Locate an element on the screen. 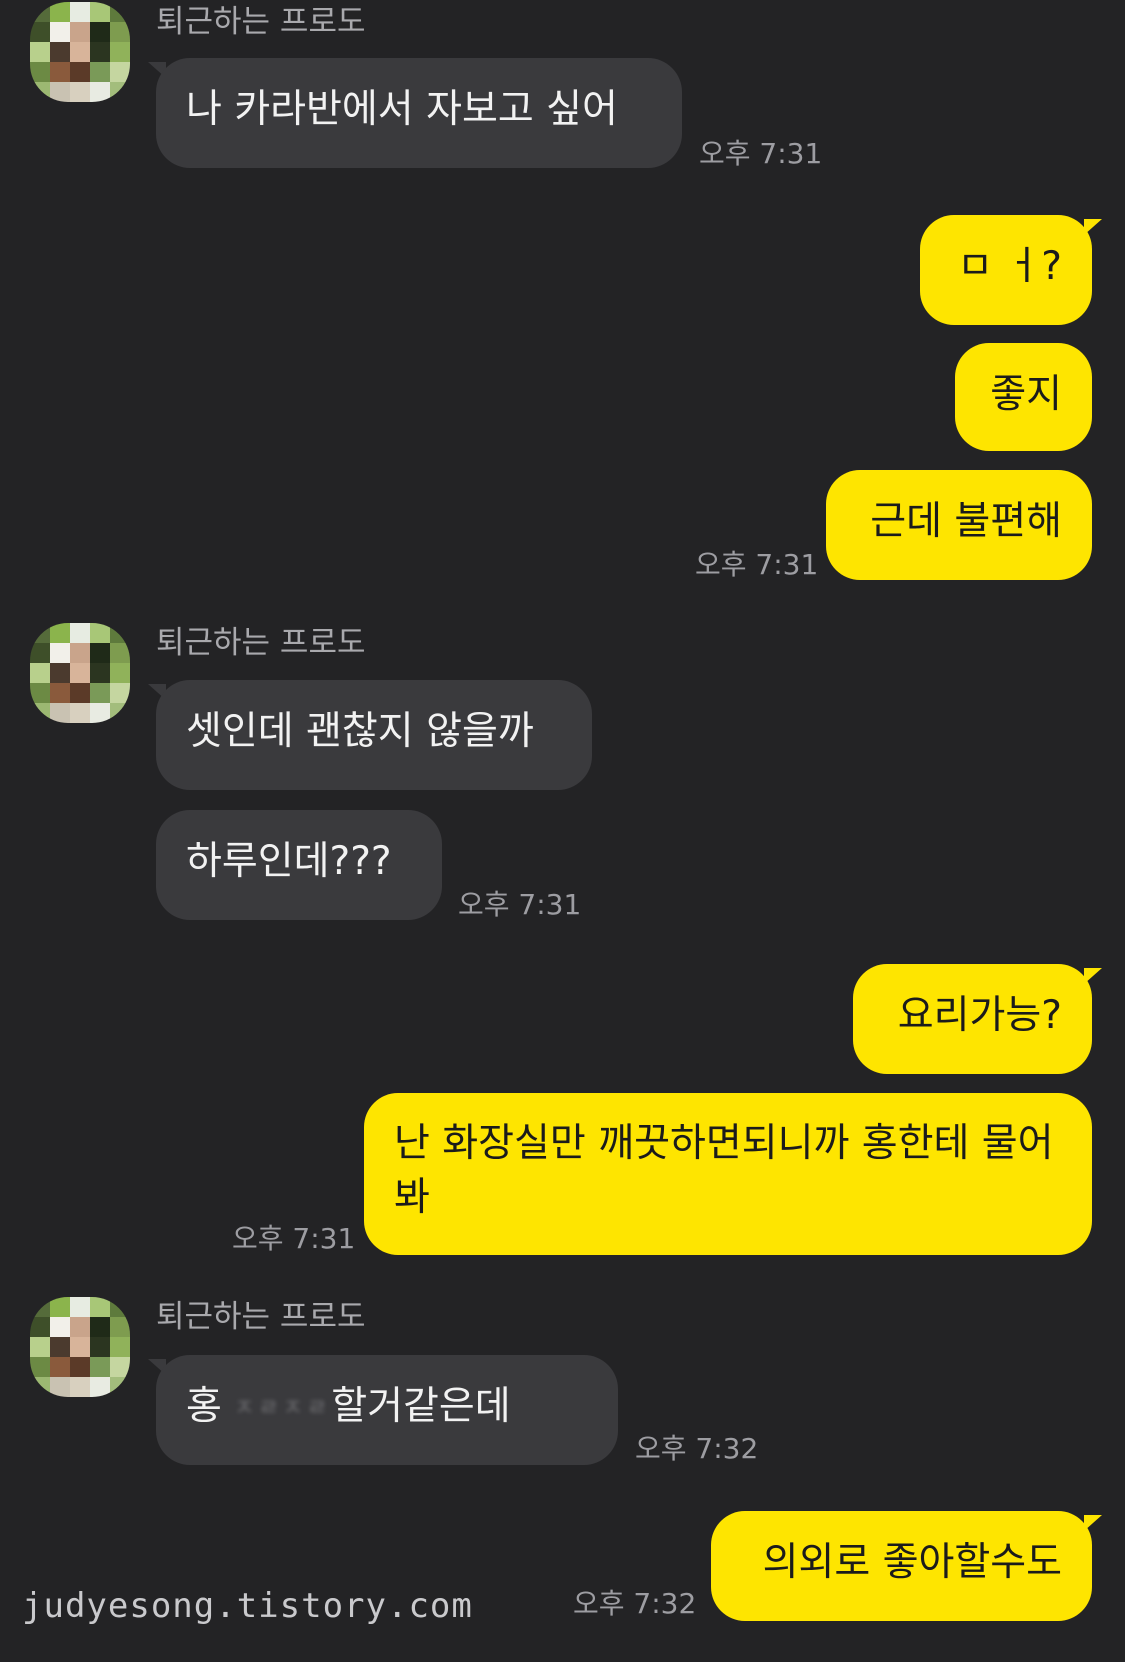 This screenshot has height=1662, width=1125. message-bubble: 홍 ㅈㄹㅈㄹ할거같은데 is located at coordinates (387, 1410).